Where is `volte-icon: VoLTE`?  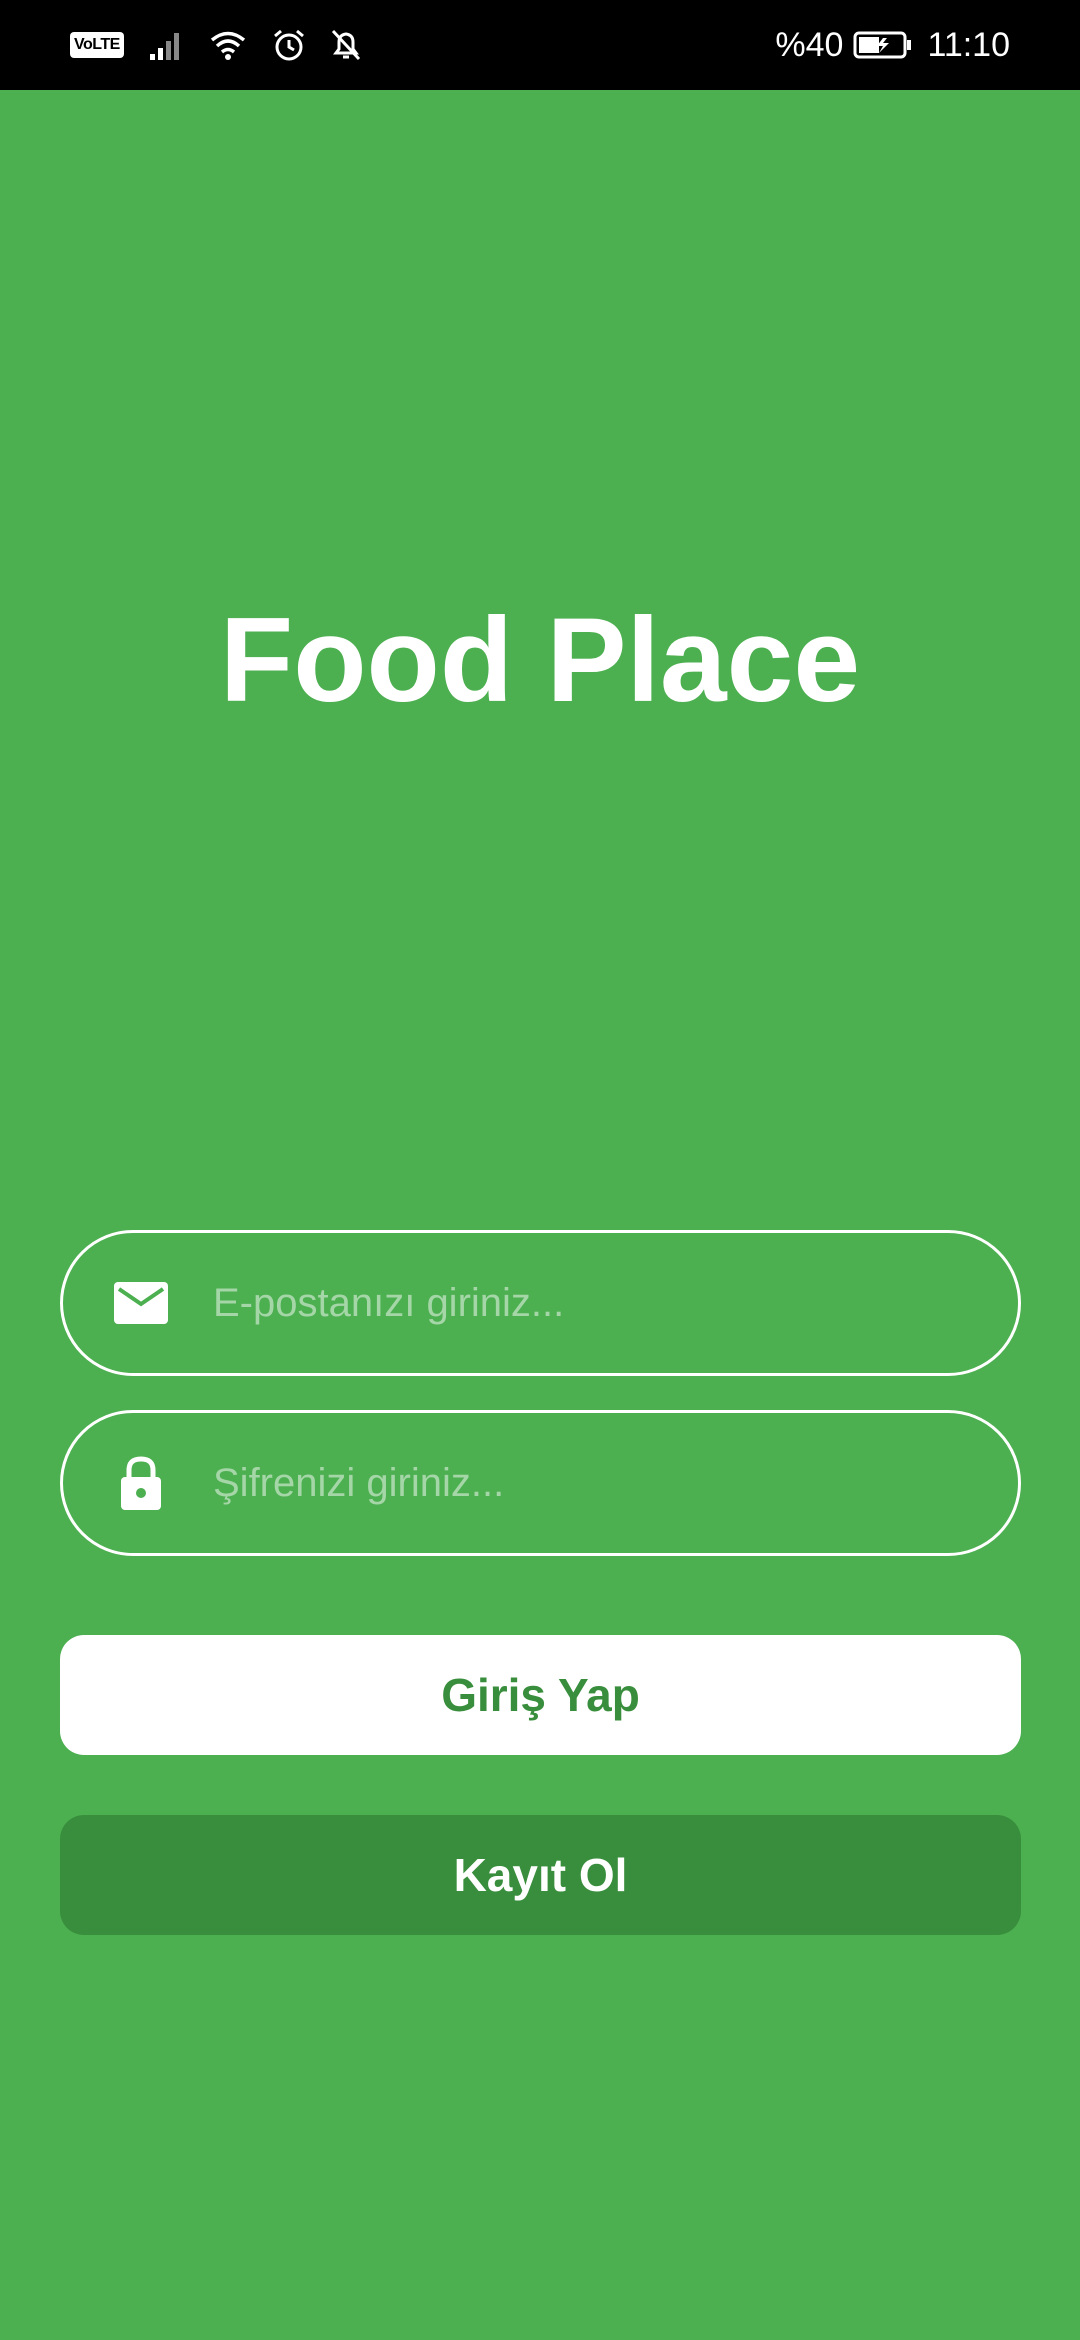
volte-icon: VoLTE is located at coordinates (97, 45).